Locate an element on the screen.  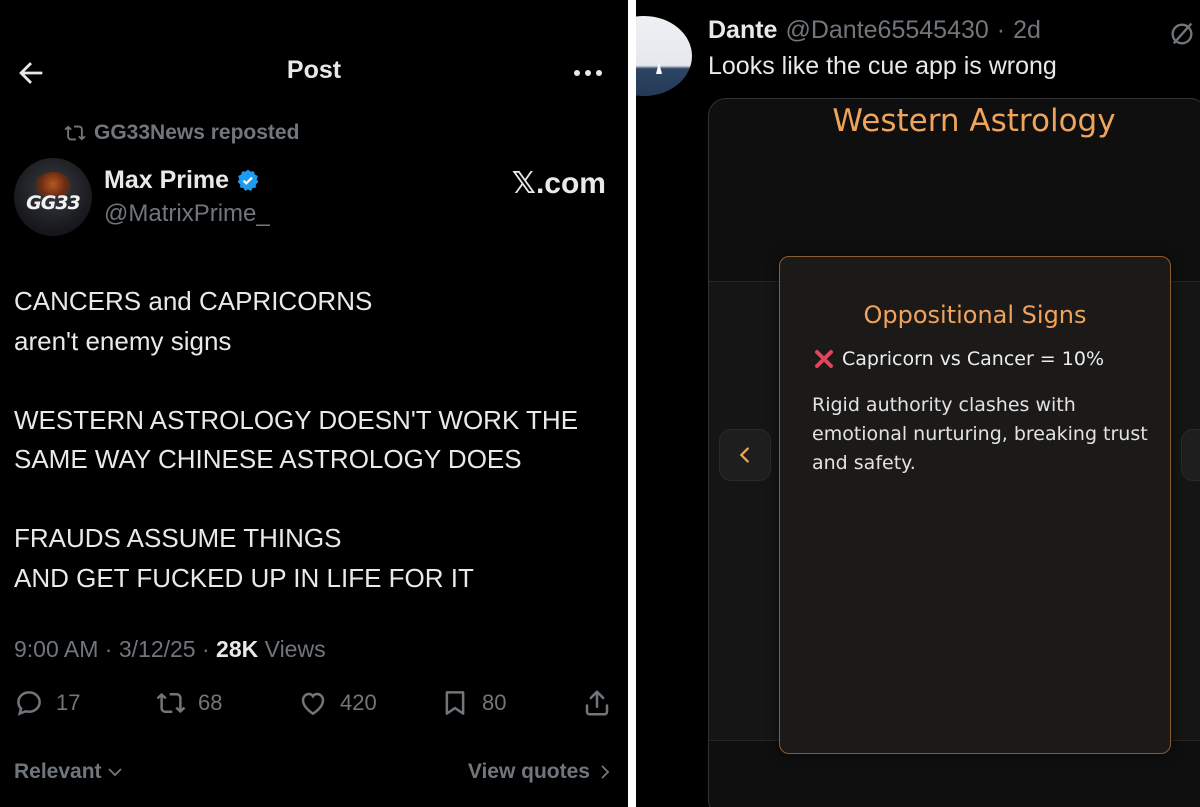
reply-header: Dante @Dante65545430 · 2d is located at coordinates (874, 30).